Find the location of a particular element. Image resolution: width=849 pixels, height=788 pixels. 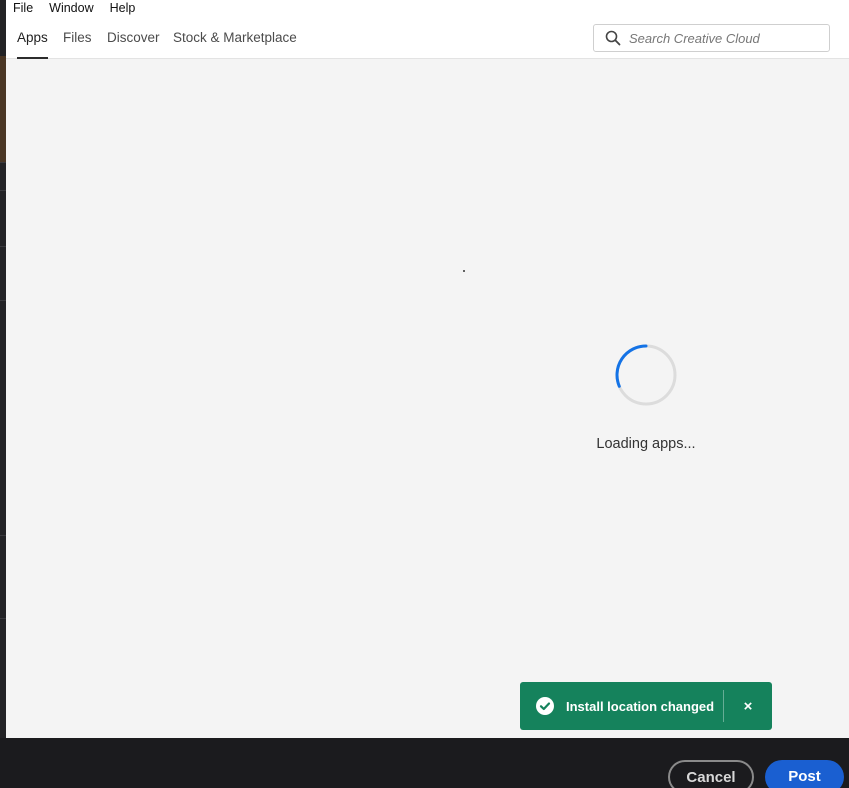

top-nav: Apps Files Discover Stock & Marketplace is located at coordinates (427, 38).